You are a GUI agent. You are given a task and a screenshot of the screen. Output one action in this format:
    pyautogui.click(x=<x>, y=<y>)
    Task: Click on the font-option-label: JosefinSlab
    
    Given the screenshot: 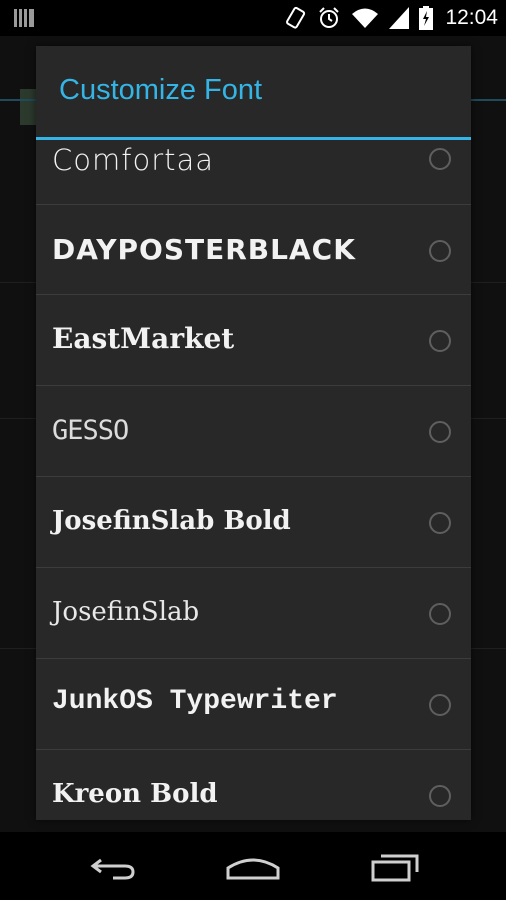 What is the action you would take?
    pyautogui.click(x=126, y=612)
    